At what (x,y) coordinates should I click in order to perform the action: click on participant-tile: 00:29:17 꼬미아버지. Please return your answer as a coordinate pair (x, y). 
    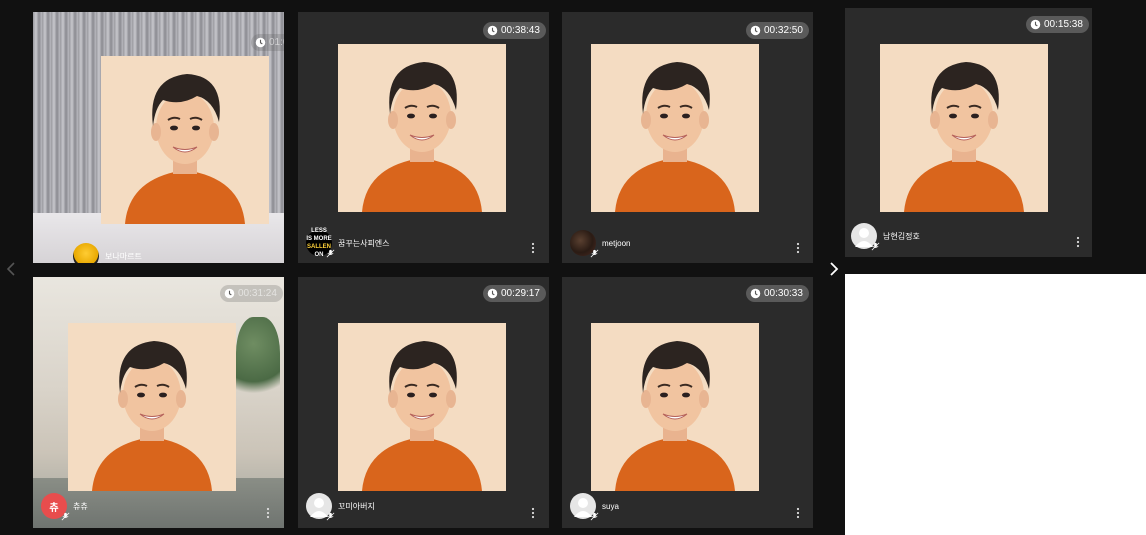
    Looking at the image, I should click on (423, 402).